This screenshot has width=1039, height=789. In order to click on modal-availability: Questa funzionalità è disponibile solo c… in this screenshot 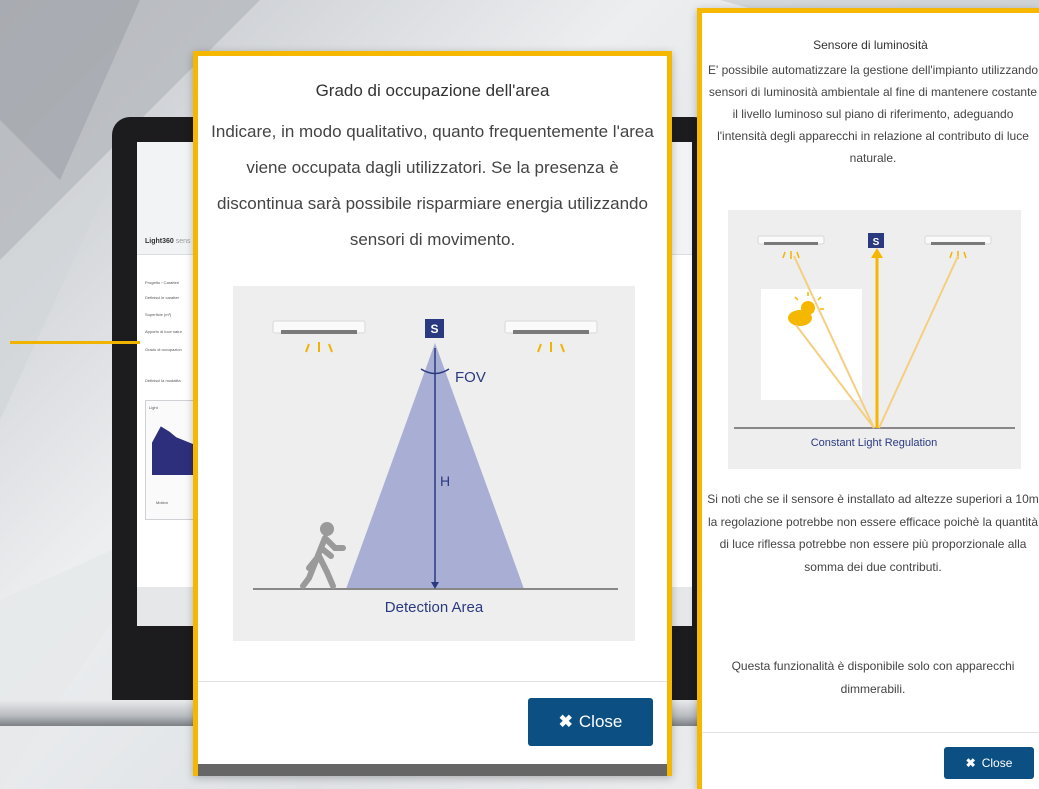, I will do `click(873, 677)`.